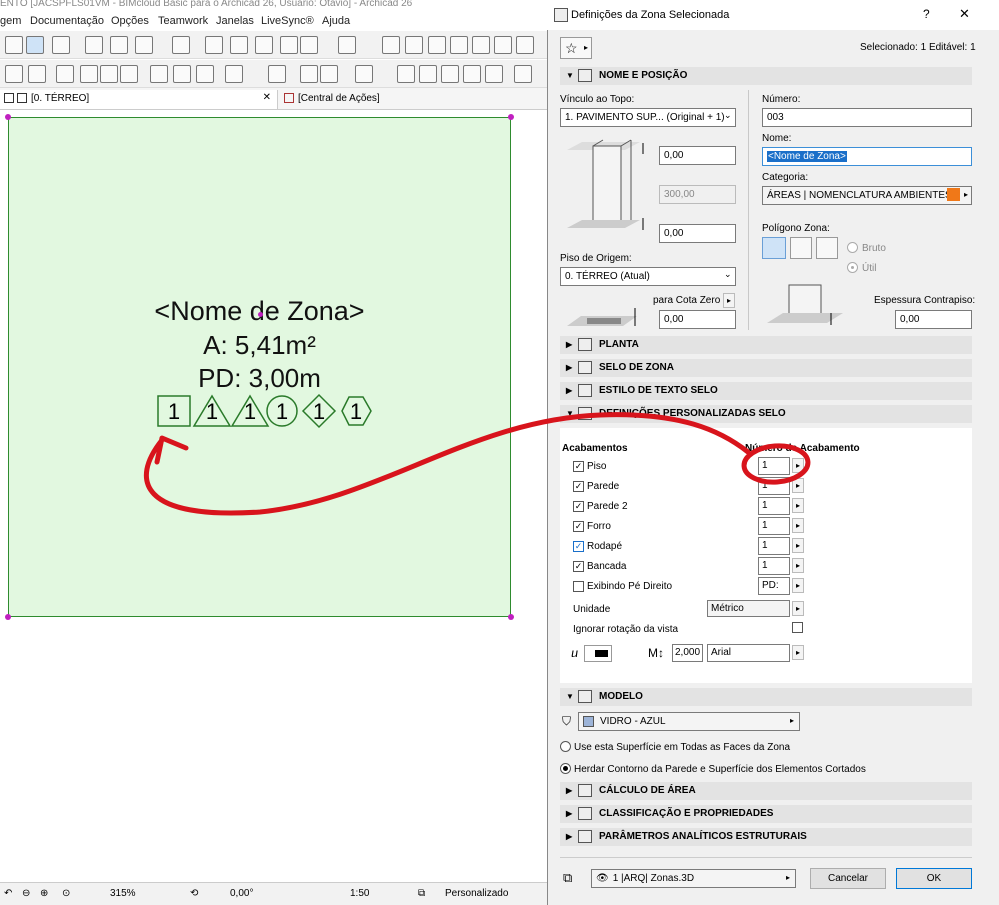 The height and width of the screenshot is (905, 999). Describe the element at coordinates (214, 45) in the screenshot. I see `layer-icon` at that location.